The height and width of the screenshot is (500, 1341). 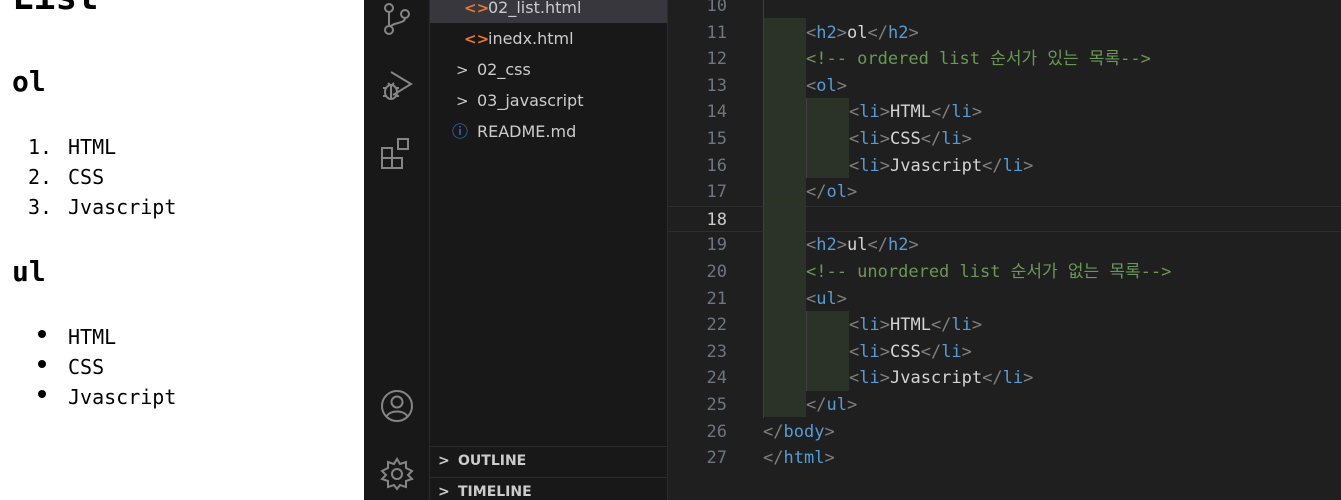 What do you see at coordinates (1004, 245) in the screenshot?
I see `code-line: 19 <h2>ul</h2>` at bounding box center [1004, 245].